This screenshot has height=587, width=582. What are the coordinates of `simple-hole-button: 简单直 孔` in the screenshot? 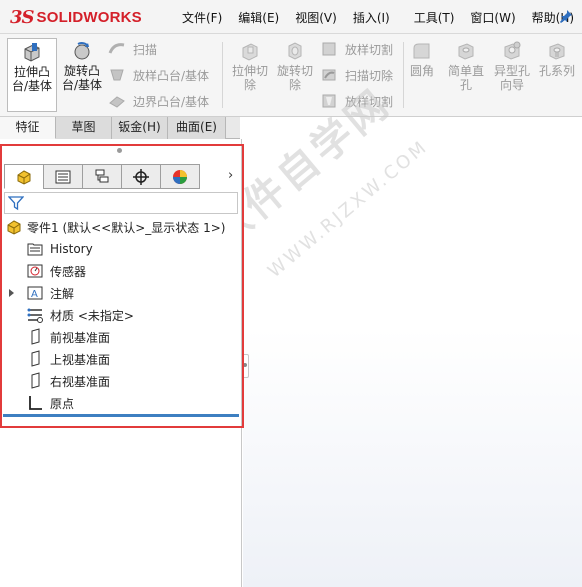 It's located at (466, 75).